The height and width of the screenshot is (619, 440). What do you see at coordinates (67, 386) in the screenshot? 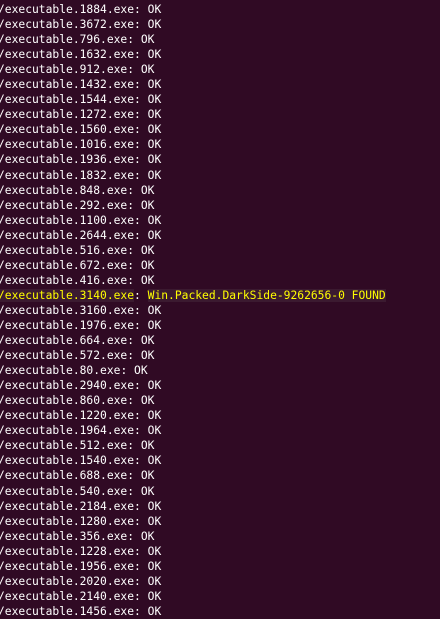
I see `file-path: /executable.2940.exe` at bounding box center [67, 386].